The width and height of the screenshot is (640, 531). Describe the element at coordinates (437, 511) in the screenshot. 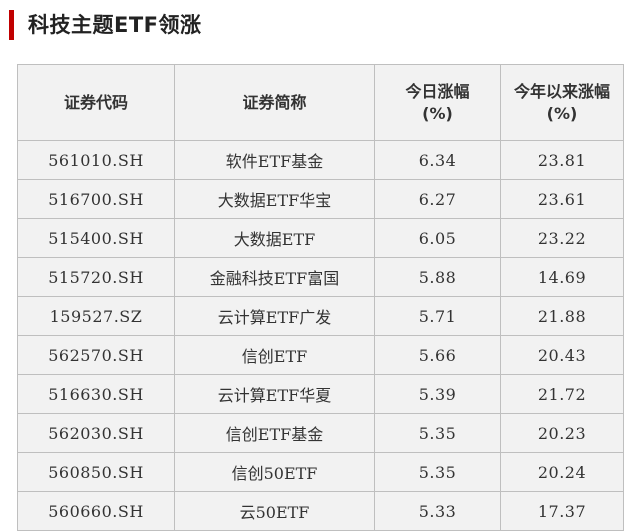

I see `cell-day-change: 5.33` at that location.